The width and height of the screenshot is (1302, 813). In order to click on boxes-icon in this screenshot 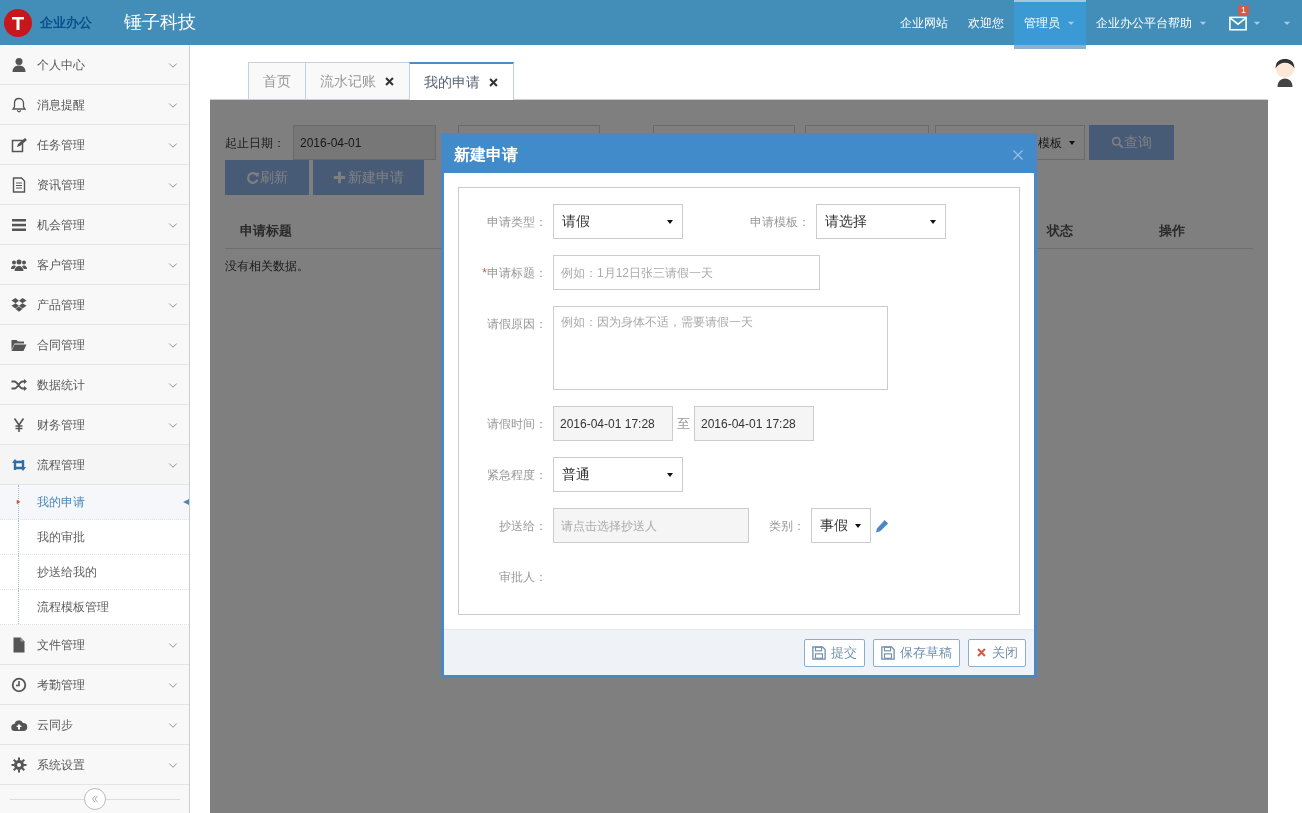, I will do `click(19, 304)`.